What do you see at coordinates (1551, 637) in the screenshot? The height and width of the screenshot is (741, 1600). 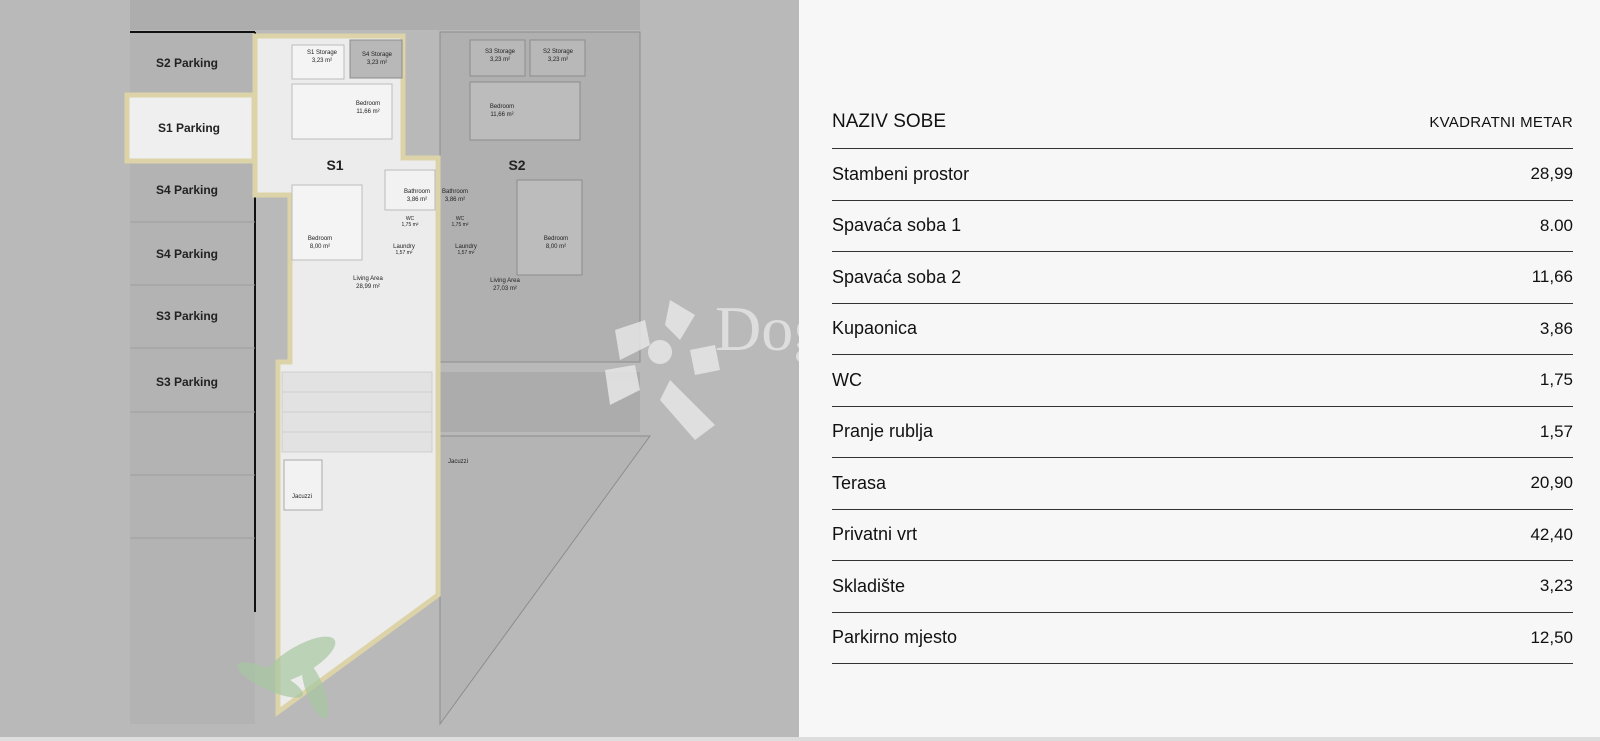 I see `row-value: 12,50` at bounding box center [1551, 637].